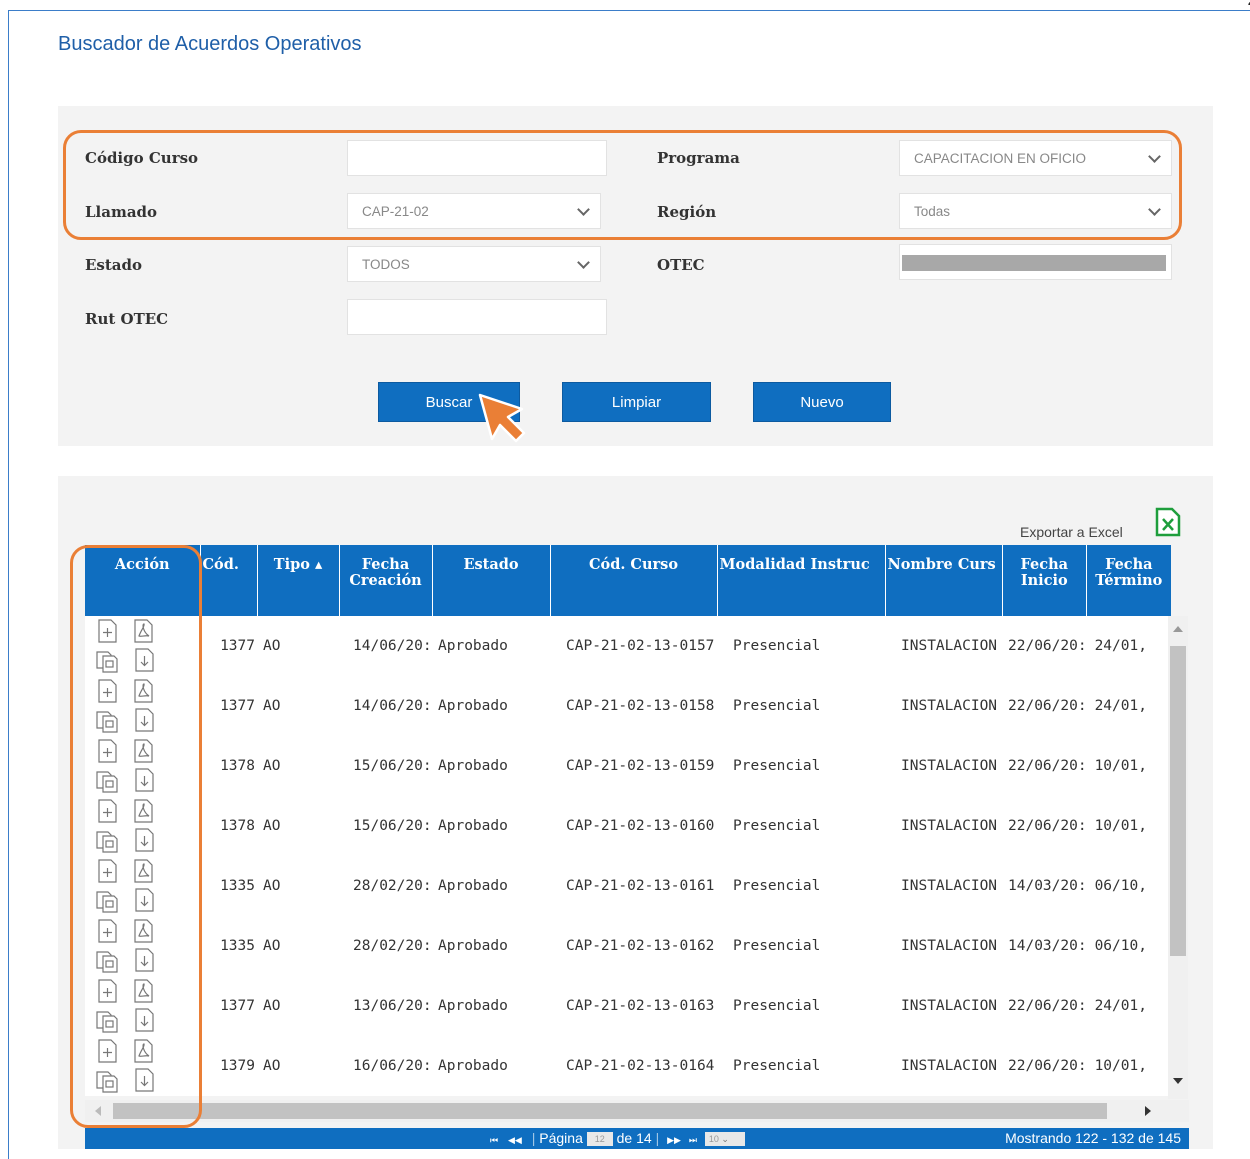  What do you see at coordinates (801, 580) in the screenshot?
I see `col-modalidad: Modalidad Instruc` at bounding box center [801, 580].